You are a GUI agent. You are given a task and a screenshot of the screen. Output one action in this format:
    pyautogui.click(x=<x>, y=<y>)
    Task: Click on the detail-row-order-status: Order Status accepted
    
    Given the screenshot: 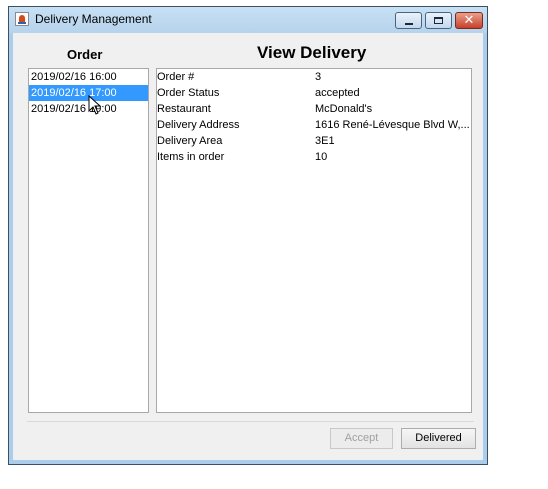 What is the action you would take?
    pyautogui.click(x=314, y=93)
    